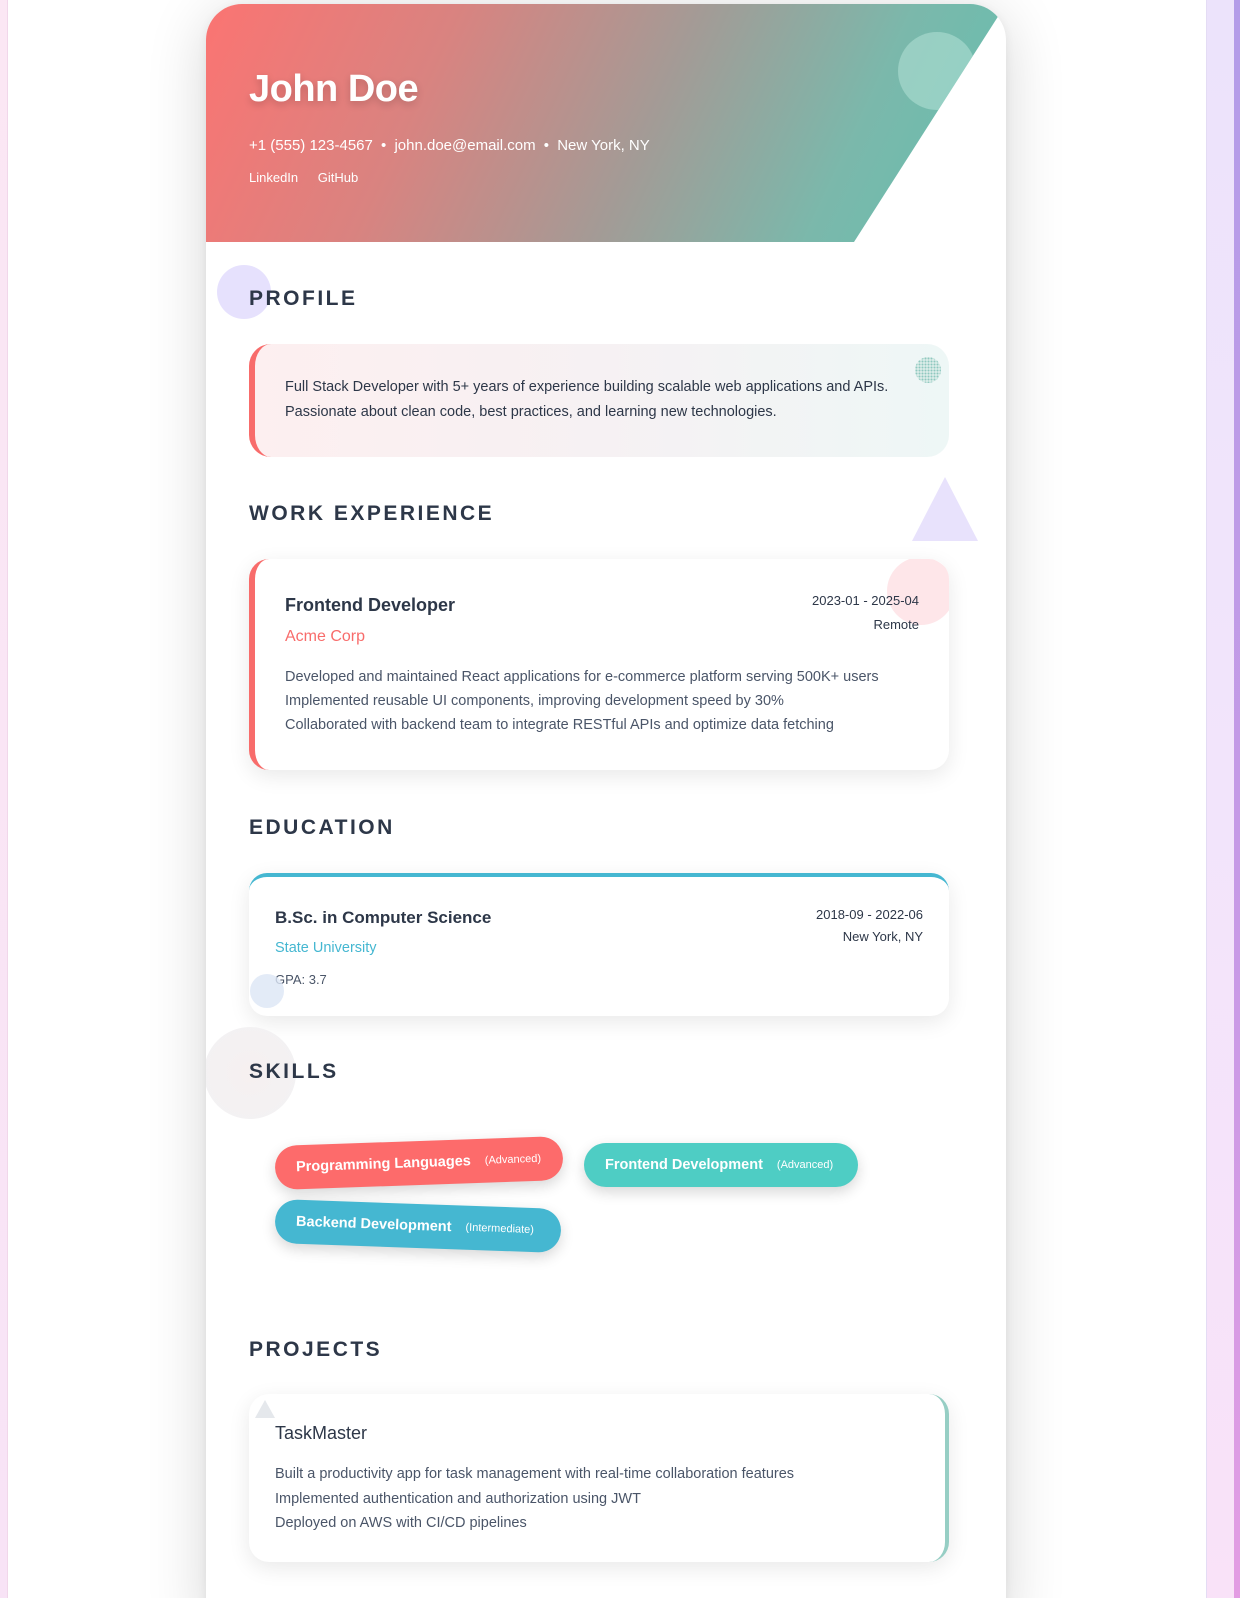 This screenshot has width=1240, height=1598. What do you see at coordinates (311, 177) in the screenshot?
I see `profile-links: LinkedIn GitHub` at bounding box center [311, 177].